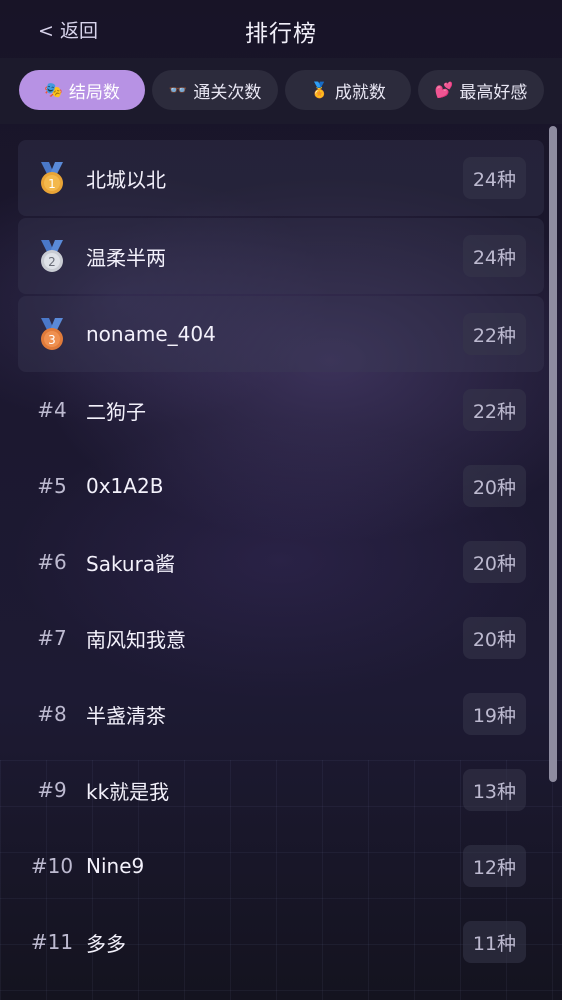  What do you see at coordinates (281, 790) in the screenshot?
I see `list-item: #9 kk就是我 13种` at bounding box center [281, 790].